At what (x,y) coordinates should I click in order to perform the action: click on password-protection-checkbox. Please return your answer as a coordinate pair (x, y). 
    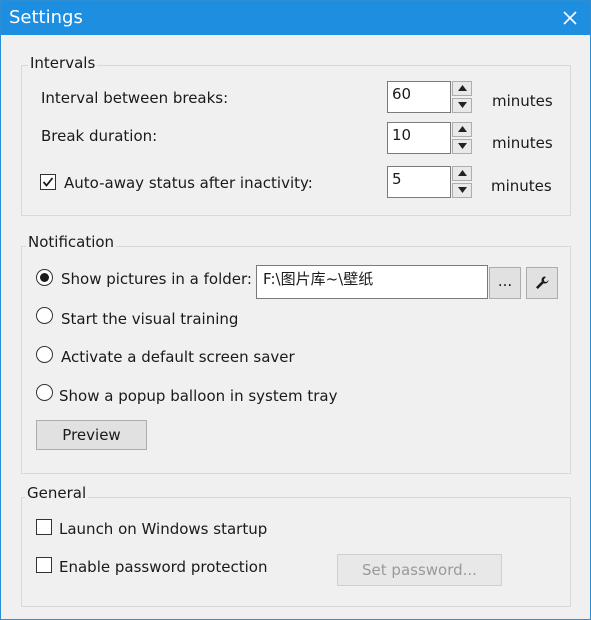
    Looking at the image, I should click on (44, 565).